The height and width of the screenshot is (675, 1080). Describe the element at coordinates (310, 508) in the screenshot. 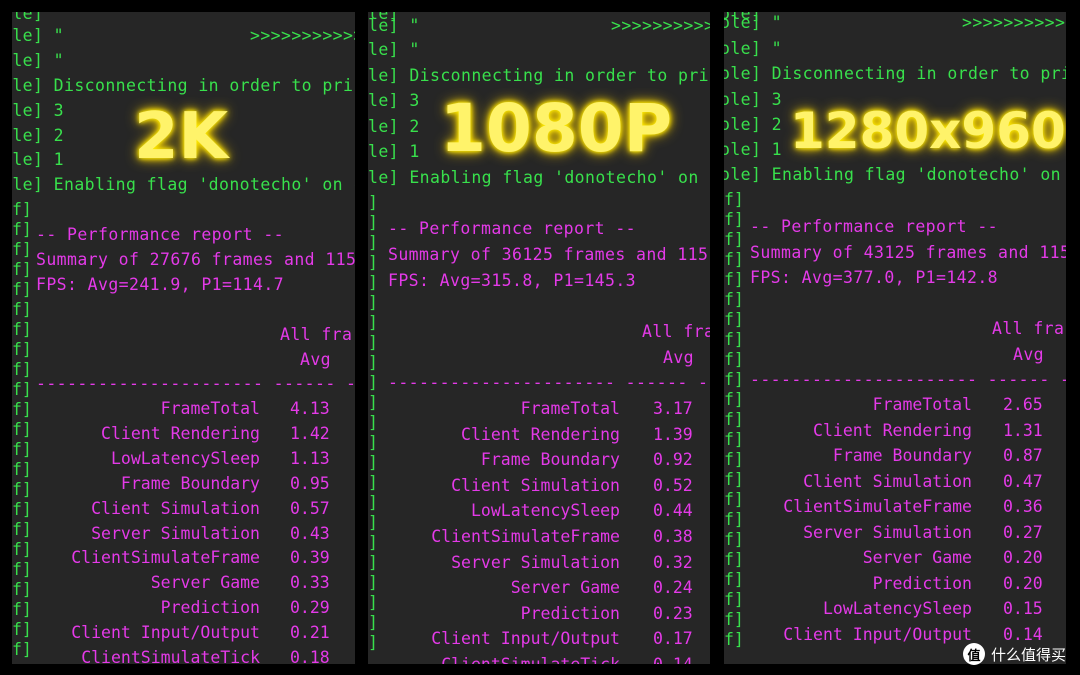

I see `metric-value: 0.57` at that location.